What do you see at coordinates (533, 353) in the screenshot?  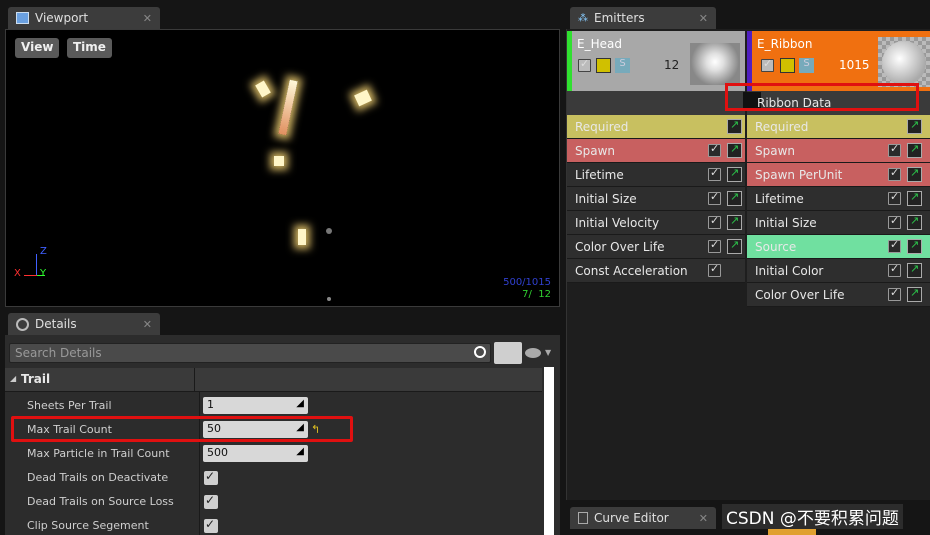 I see `eye-visibility-icon` at bounding box center [533, 353].